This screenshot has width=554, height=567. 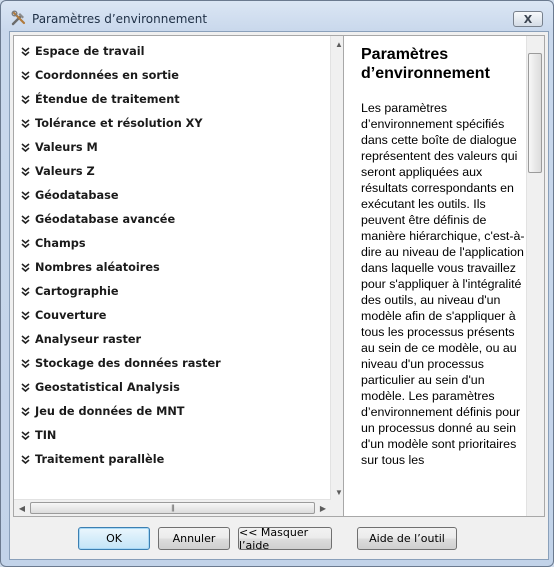 What do you see at coordinates (90, 51) in the screenshot?
I see `tree-item-label: Espace de travail` at bounding box center [90, 51].